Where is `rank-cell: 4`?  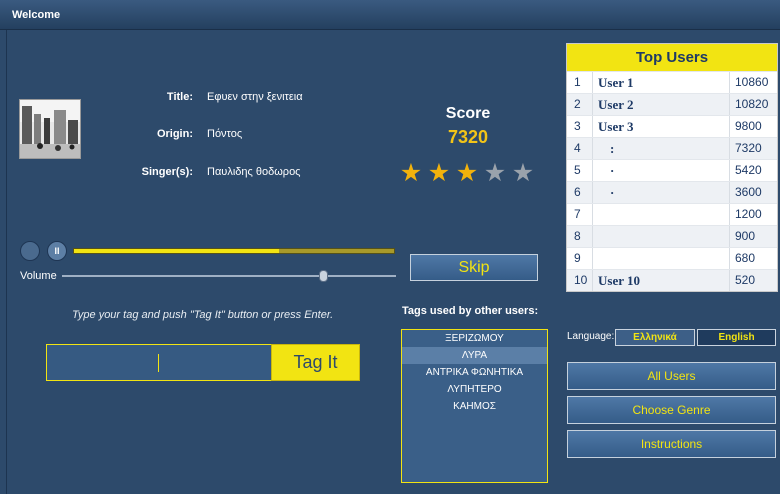 rank-cell: 4 is located at coordinates (580, 148).